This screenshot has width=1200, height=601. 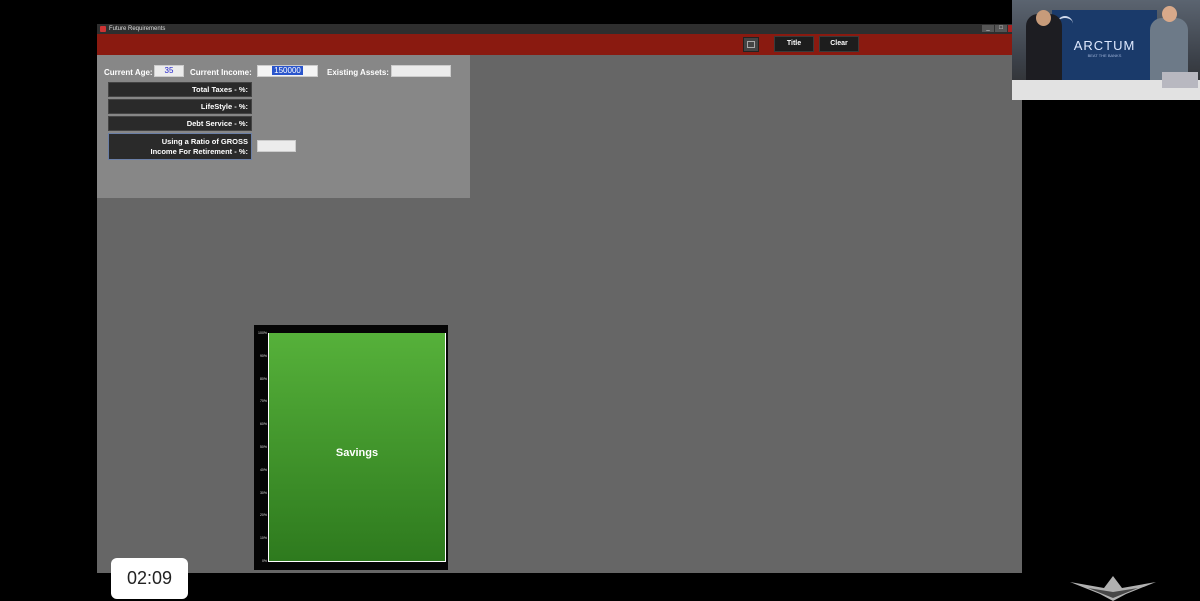 I want to click on current-age-label: Current Age:, so click(x=128, y=72).